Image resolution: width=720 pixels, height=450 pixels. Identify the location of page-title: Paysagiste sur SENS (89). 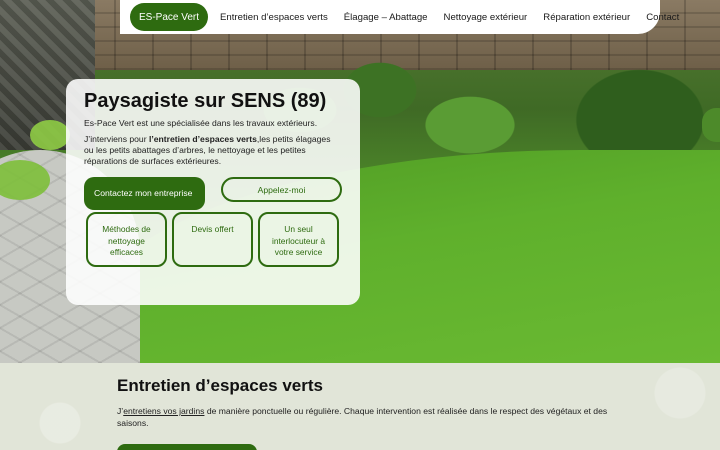
(205, 101).